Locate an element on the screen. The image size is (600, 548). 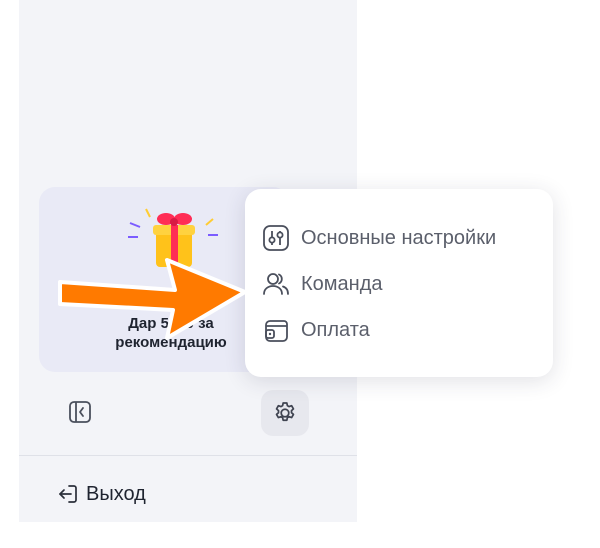
collapse-sidebar-button is located at coordinates (80, 412).